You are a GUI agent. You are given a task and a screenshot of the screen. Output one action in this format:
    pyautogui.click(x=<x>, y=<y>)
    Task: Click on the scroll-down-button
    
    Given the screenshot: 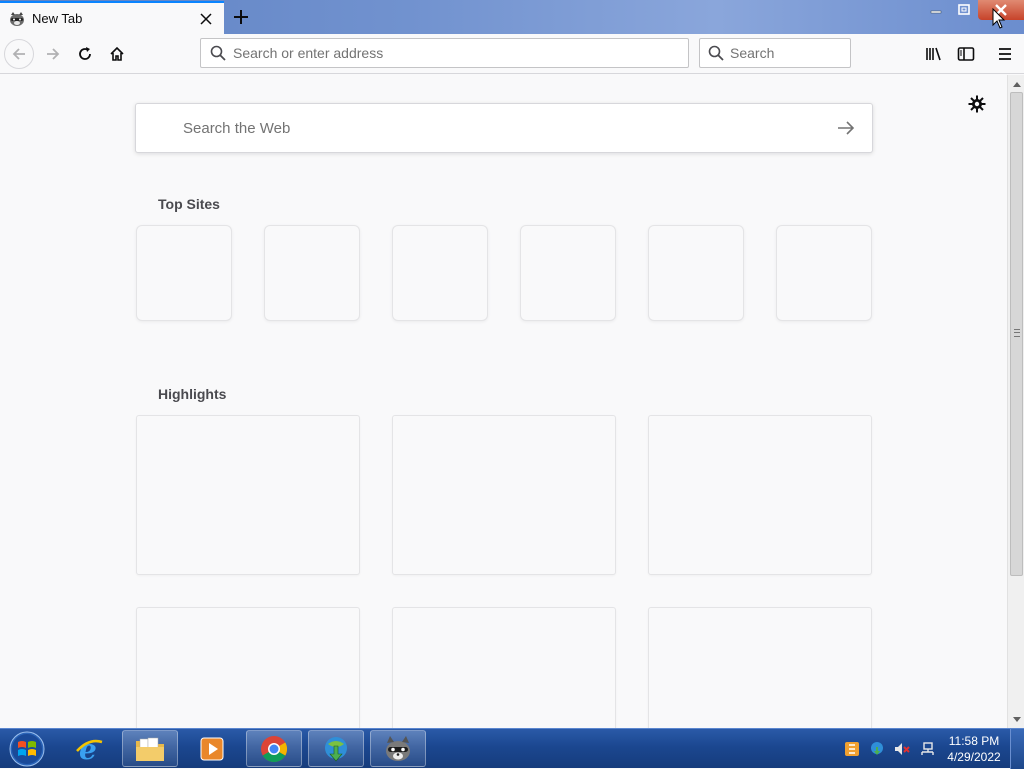 What is the action you would take?
    pyautogui.click(x=1016, y=719)
    